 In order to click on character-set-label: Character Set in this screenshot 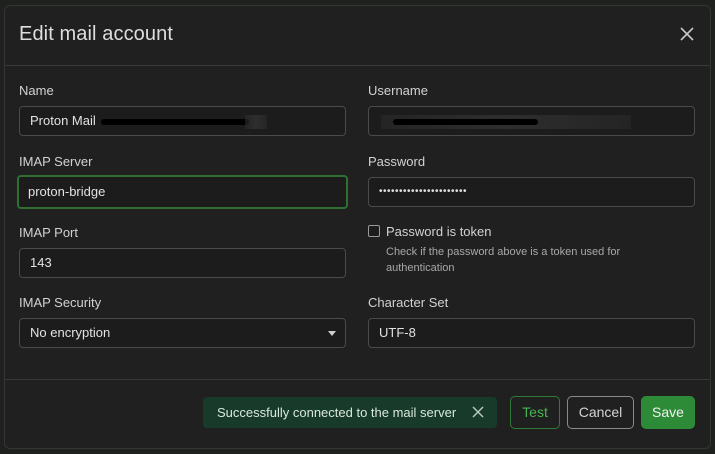, I will do `click(408, 302)`.